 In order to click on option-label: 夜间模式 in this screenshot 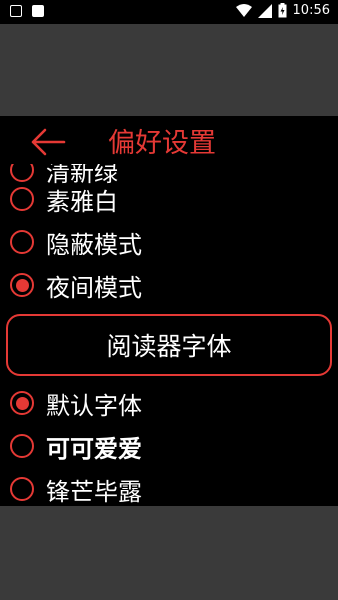, I will do `click(94, 287)`.